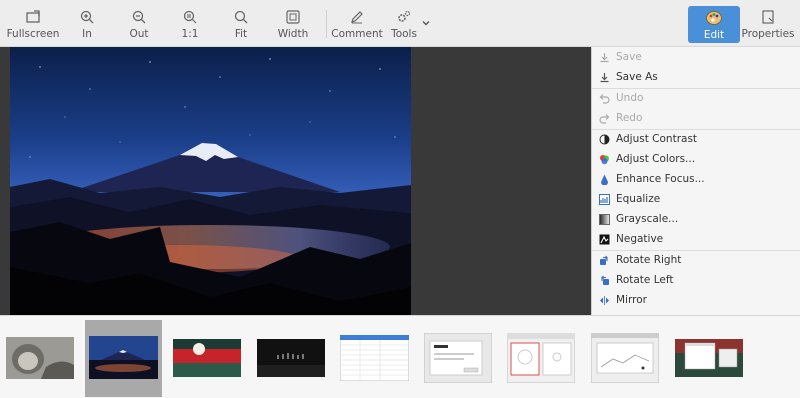  I want to click on comment-label: Comment, so click(357, 34).